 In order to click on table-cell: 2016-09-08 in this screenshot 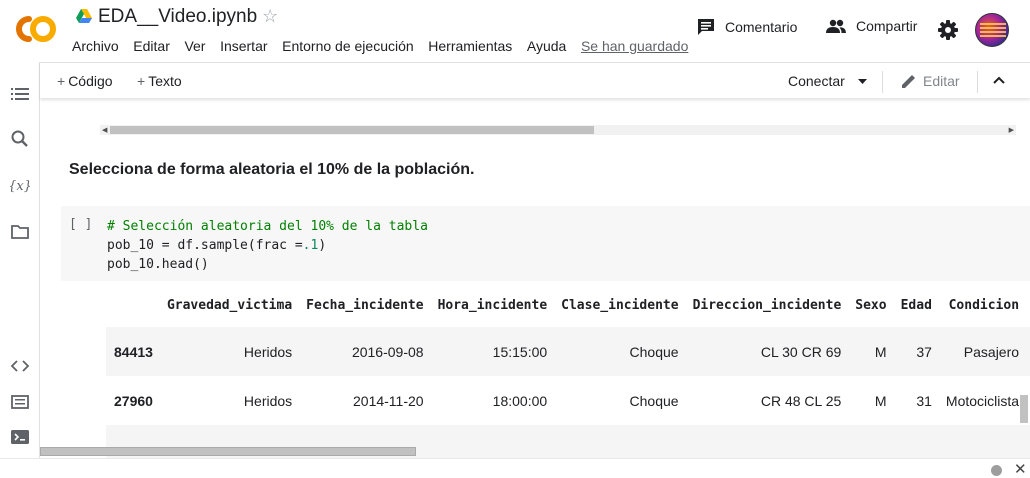, I will do `click(387, 351)`.